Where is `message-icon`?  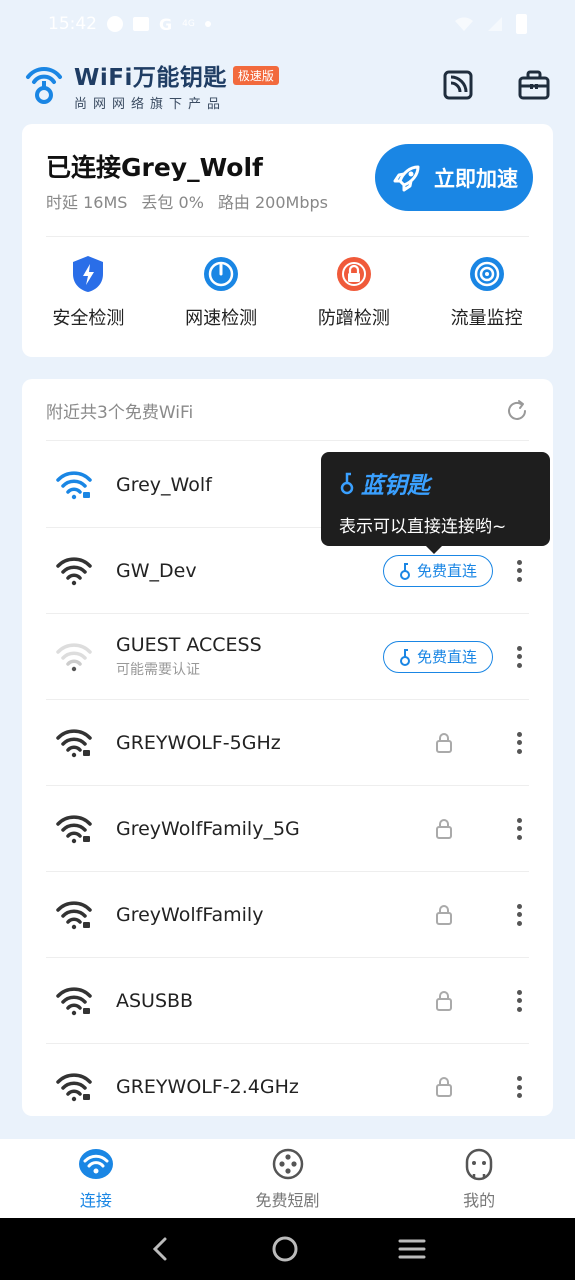 message-icon is located at coordinates (141, 24).